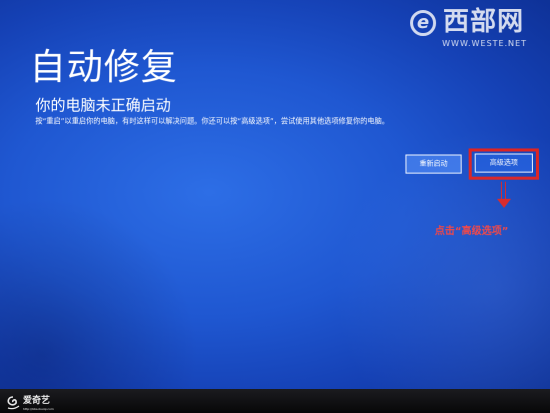 The image size is (550, 413). Describe the element at coordinates (433, 164) in the screenshot. I see `restart-button: 重新启动` at that location.